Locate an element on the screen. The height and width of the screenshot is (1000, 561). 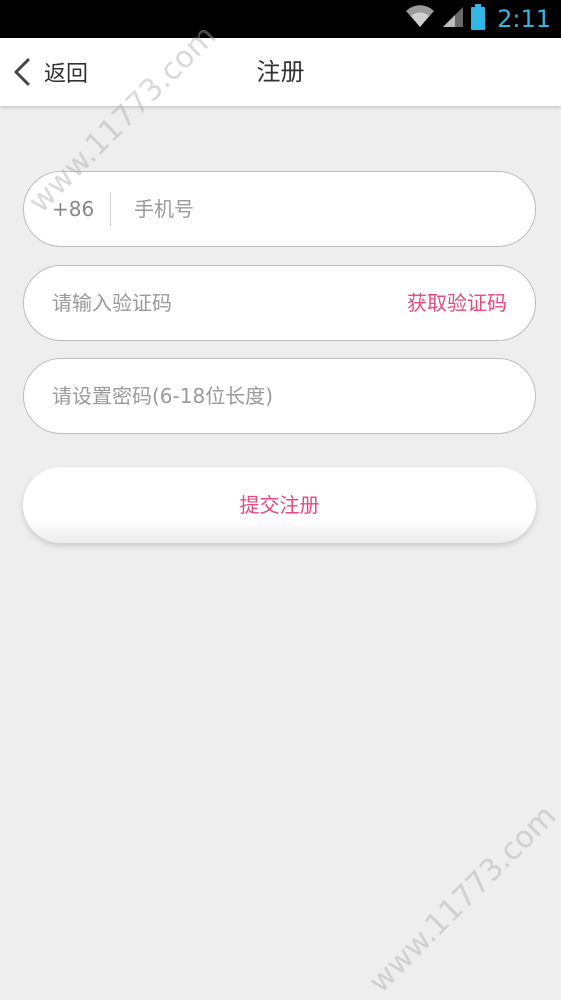
phone-field: +86 is located at coordinates (279, 209).